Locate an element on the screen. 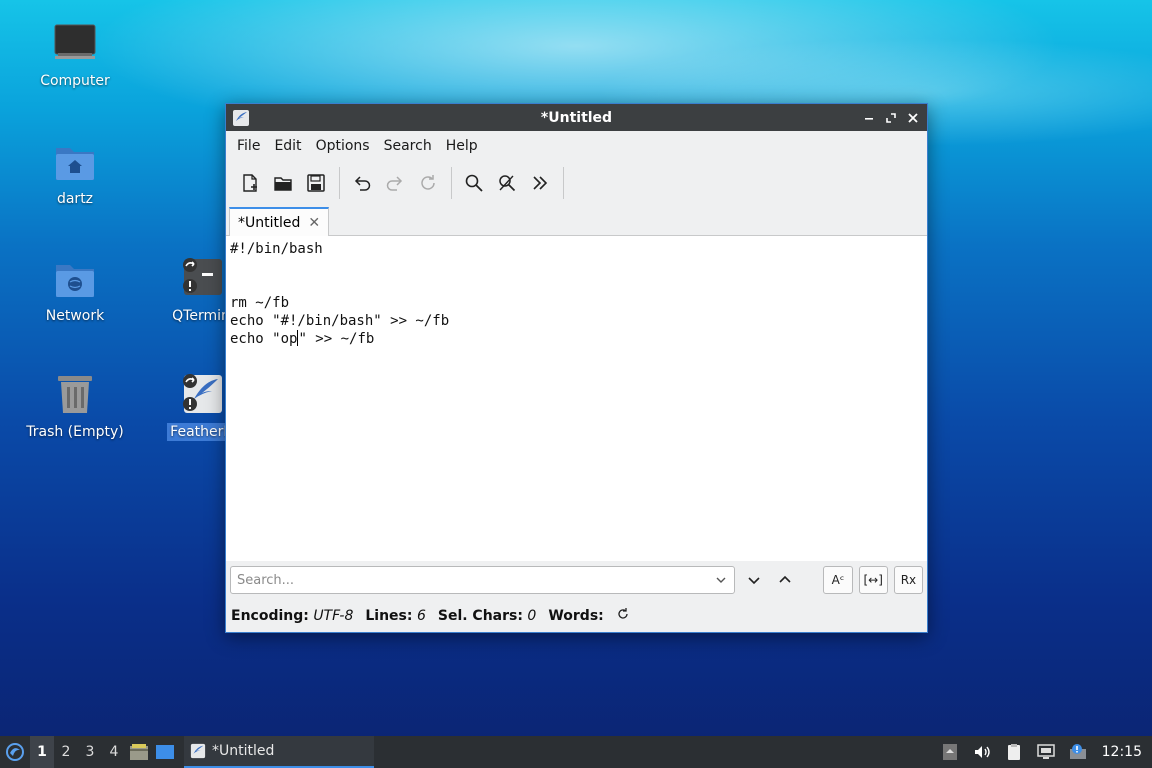  new-file-icon is located at coordinates (250, 183).